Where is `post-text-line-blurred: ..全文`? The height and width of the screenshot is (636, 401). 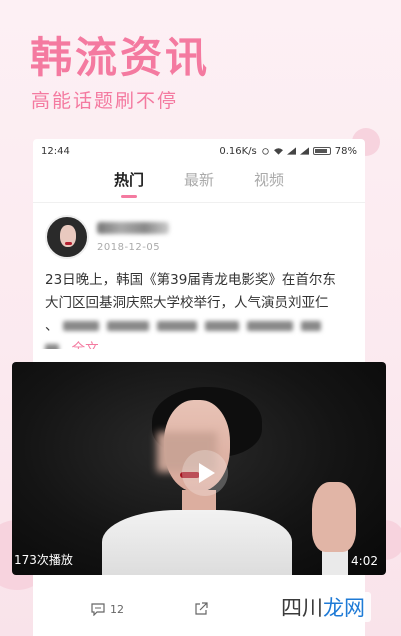
post-text-line-blurred: ..全文 is located at coordinates (199, 343).